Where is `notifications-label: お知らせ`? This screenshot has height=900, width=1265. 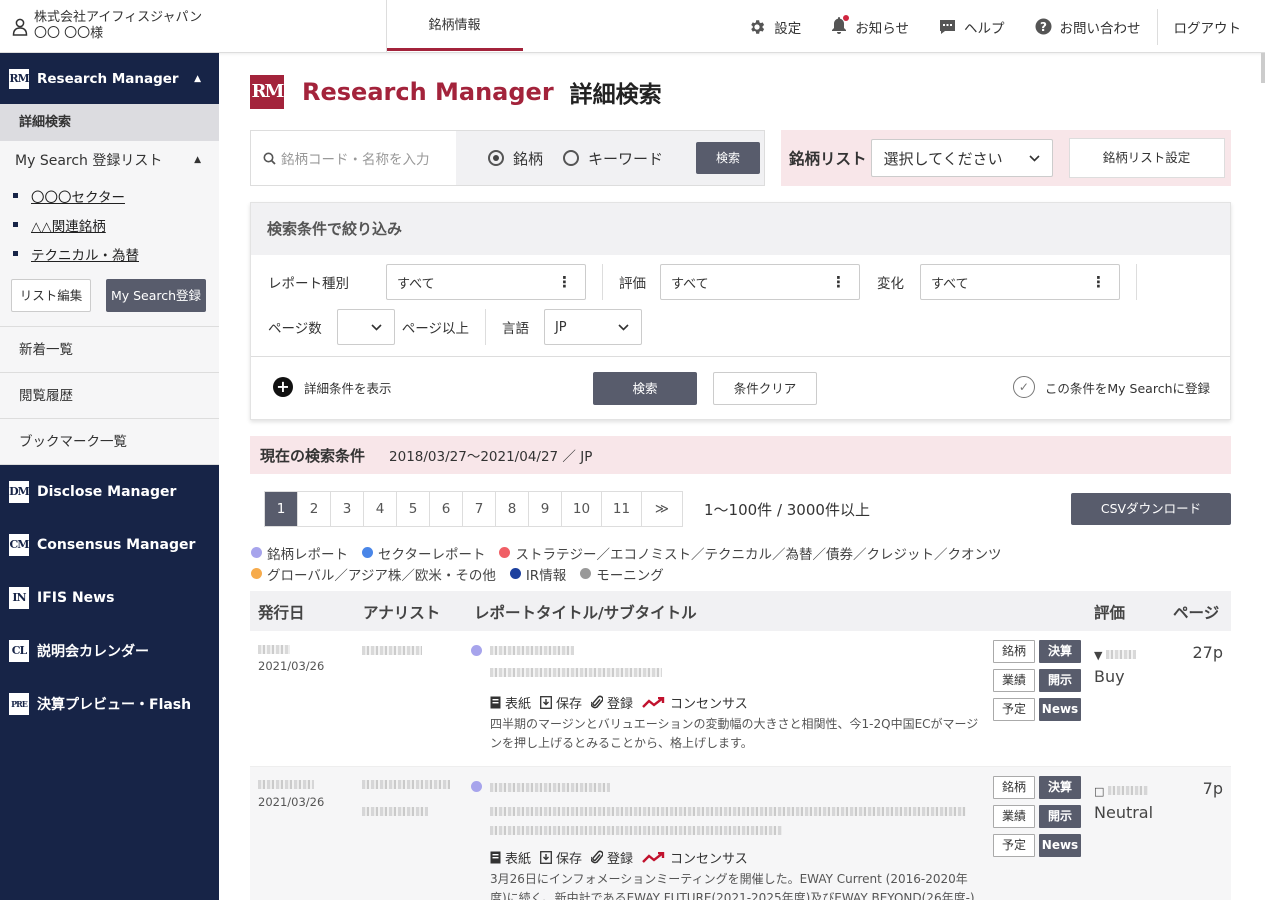 notifications-label: お知らせ is located at coordinates (882, 28).